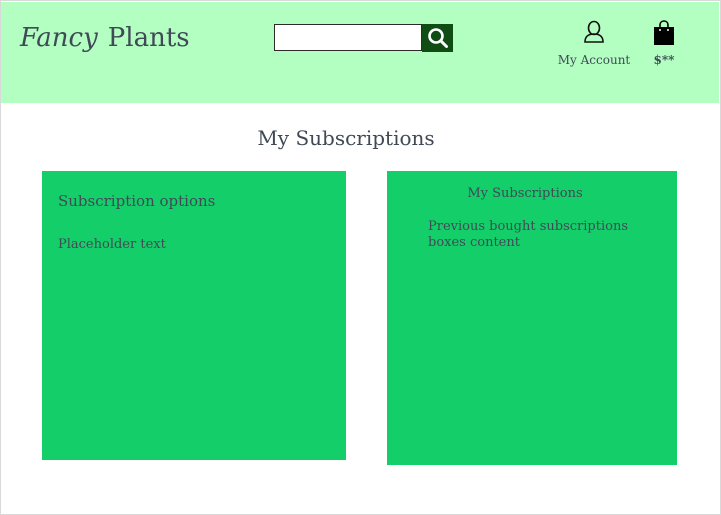 This screenshot has height=515, width=721. I want to click on search-button, so click(437, 38).